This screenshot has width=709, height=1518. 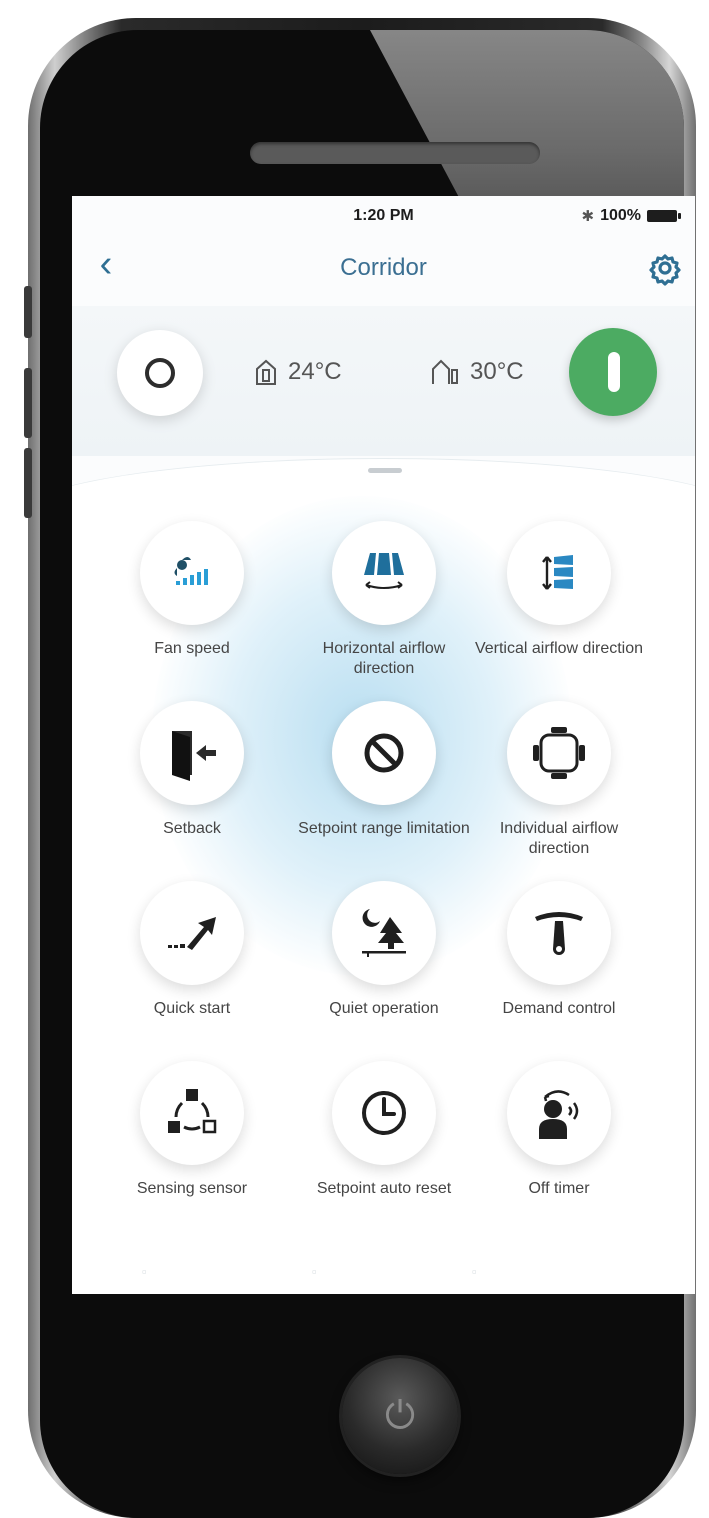 I want to click on indoor-temperature: 24°C, so click(x=298, y=372).